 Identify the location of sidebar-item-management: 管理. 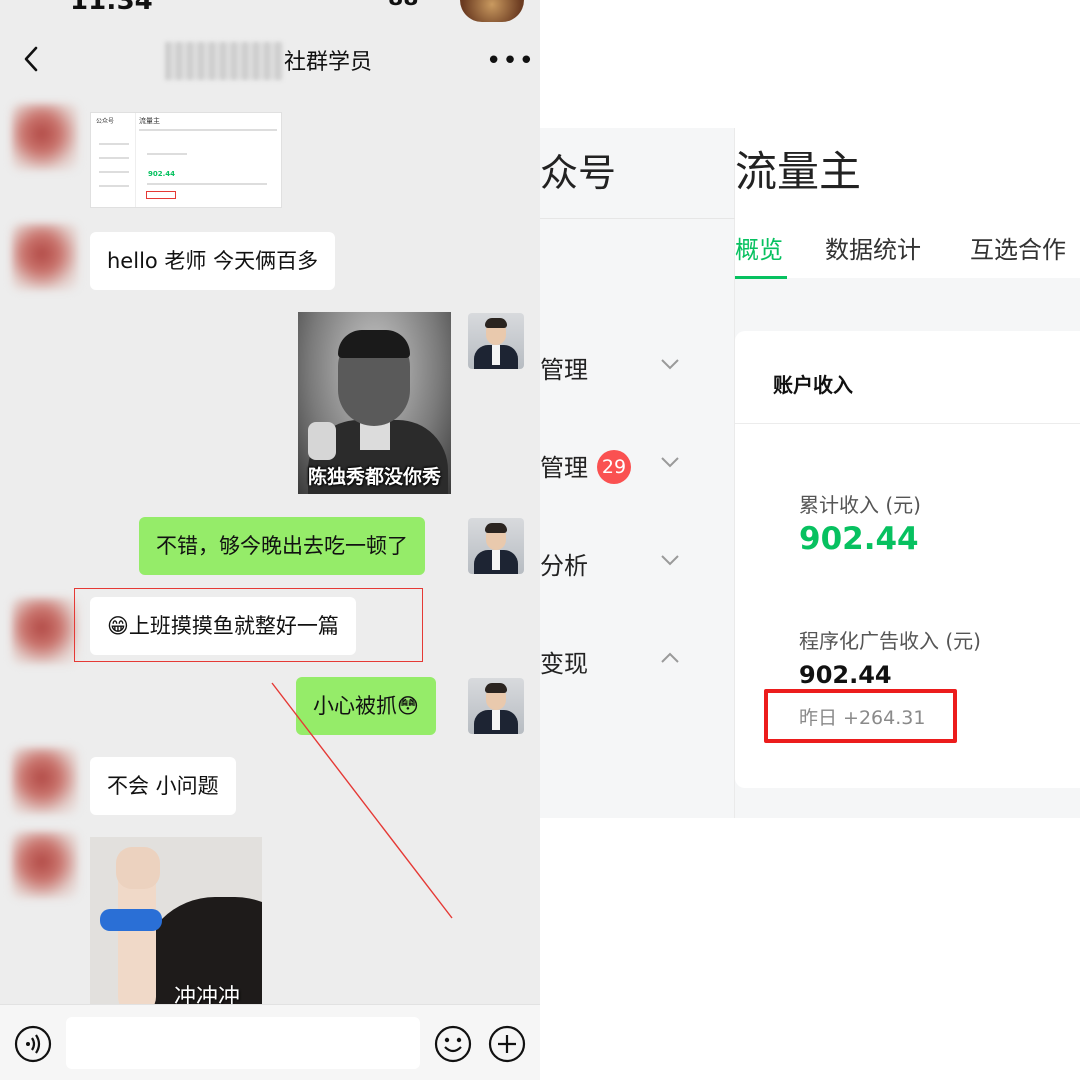
(637, 367).